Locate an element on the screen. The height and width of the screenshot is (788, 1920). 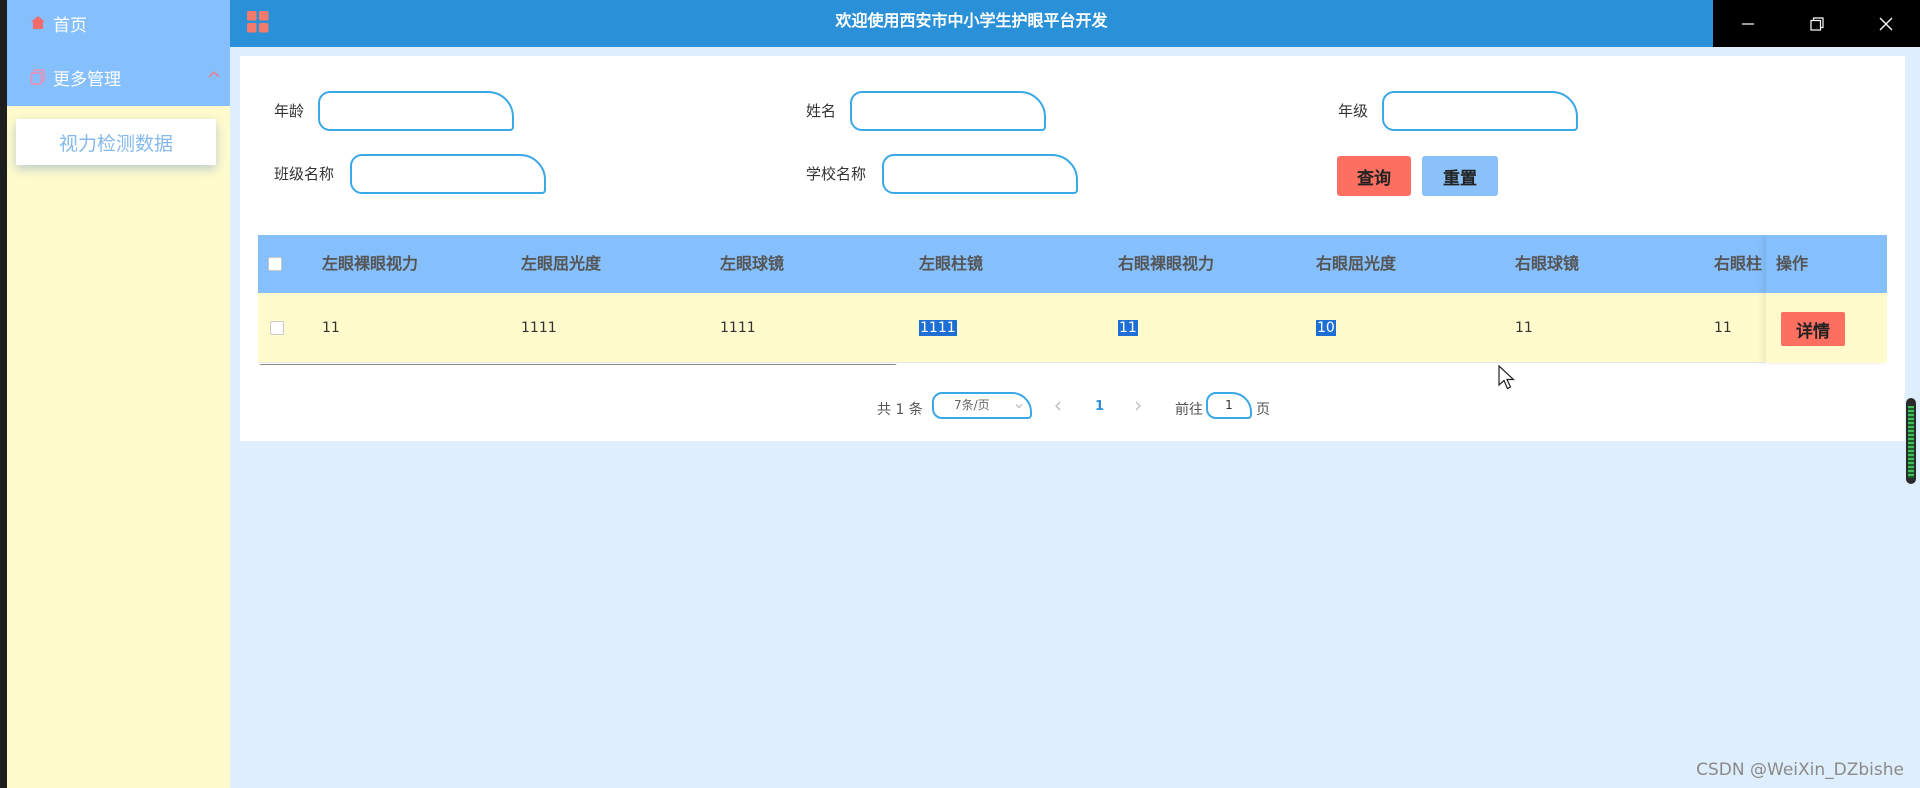
sidebar: 首页 更多管理 视力检测数据 is located at coordinates (115, 394).